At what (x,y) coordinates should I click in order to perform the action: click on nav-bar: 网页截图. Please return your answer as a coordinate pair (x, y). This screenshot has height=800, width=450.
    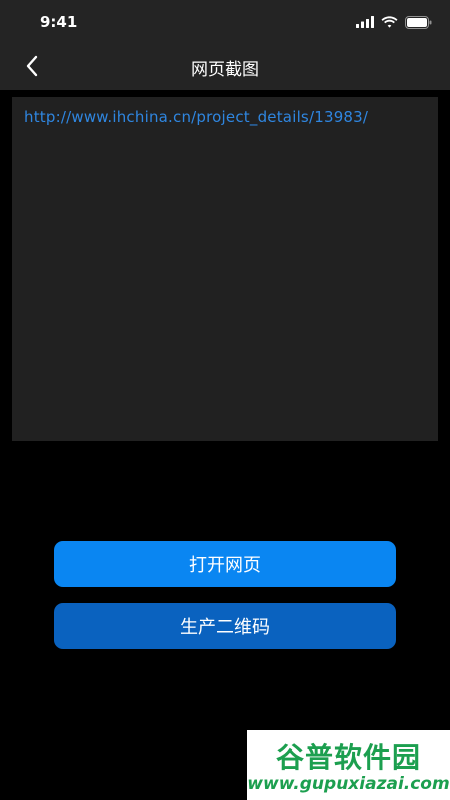
    Looking at the image, I should click on (225, 67).